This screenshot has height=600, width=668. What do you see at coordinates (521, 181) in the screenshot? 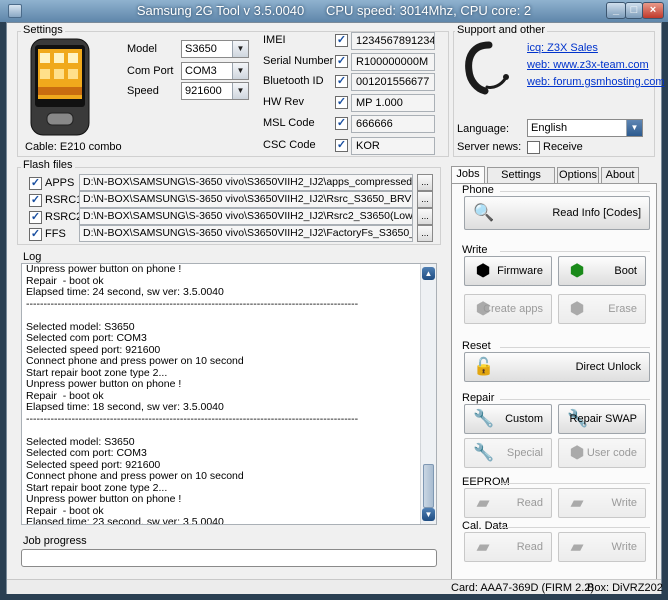
I see `tab-settings-model: Settings model` at bounding box center [521, 181].